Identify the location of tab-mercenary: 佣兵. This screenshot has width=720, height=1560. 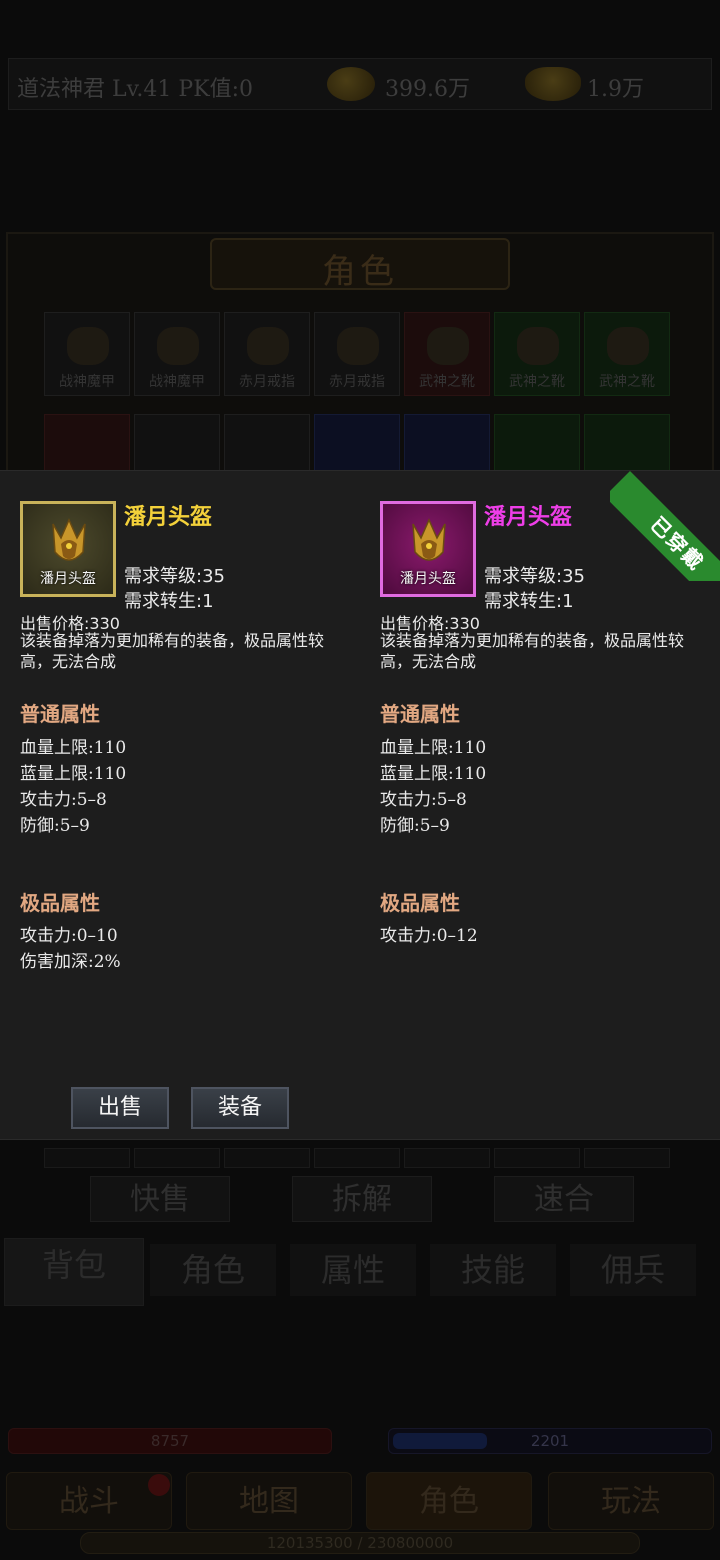
(633, 1270).